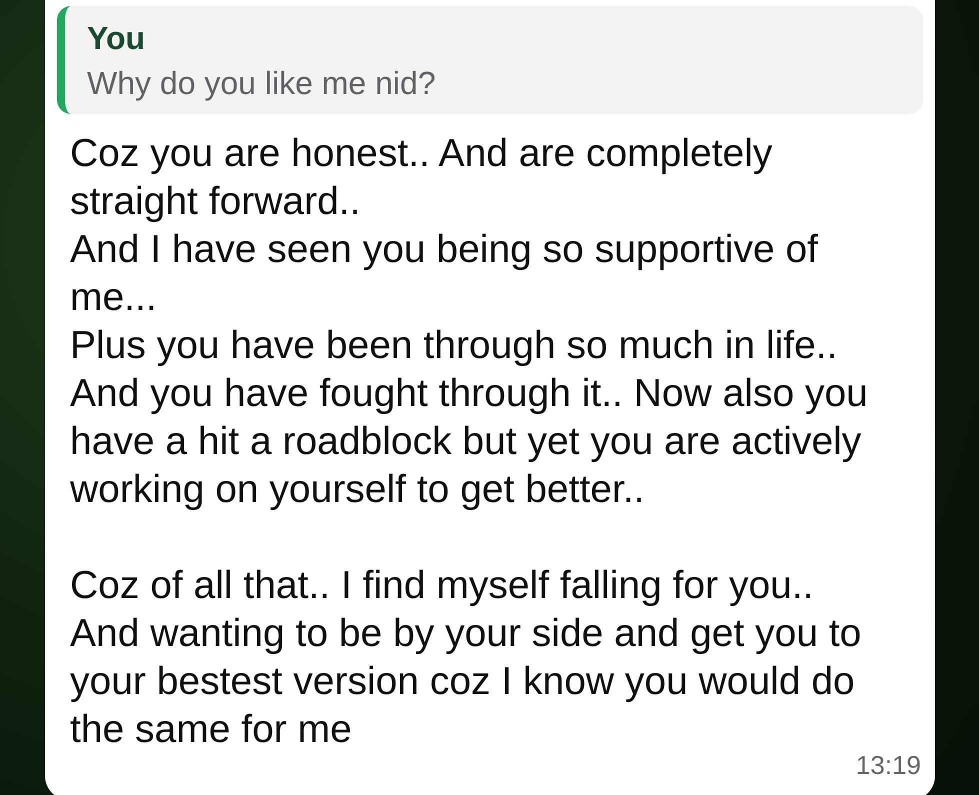 The width and height of the screenshot is (979, 795). I want to click on quoted-message: You Why do you like me nid?, so click(490, 60).